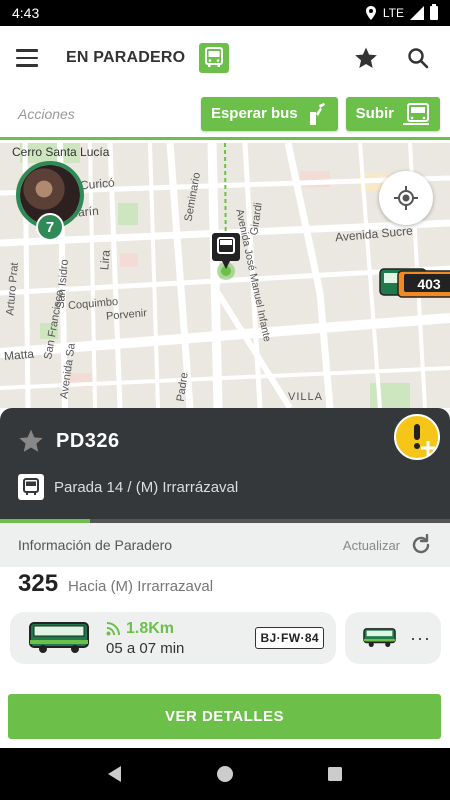 The width and height of the screenshot is (450, 800). Describe the element at coordinates (126, 57) in the screenshot. I see `page-title: EN PARADERO` at that location.